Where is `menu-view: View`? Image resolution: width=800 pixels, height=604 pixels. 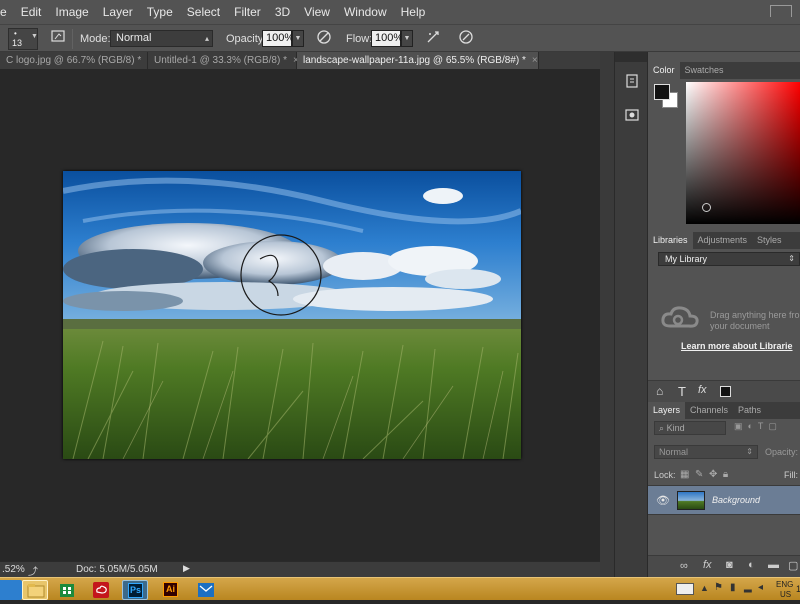
menu-view: View is located at coordinates (317, 12).